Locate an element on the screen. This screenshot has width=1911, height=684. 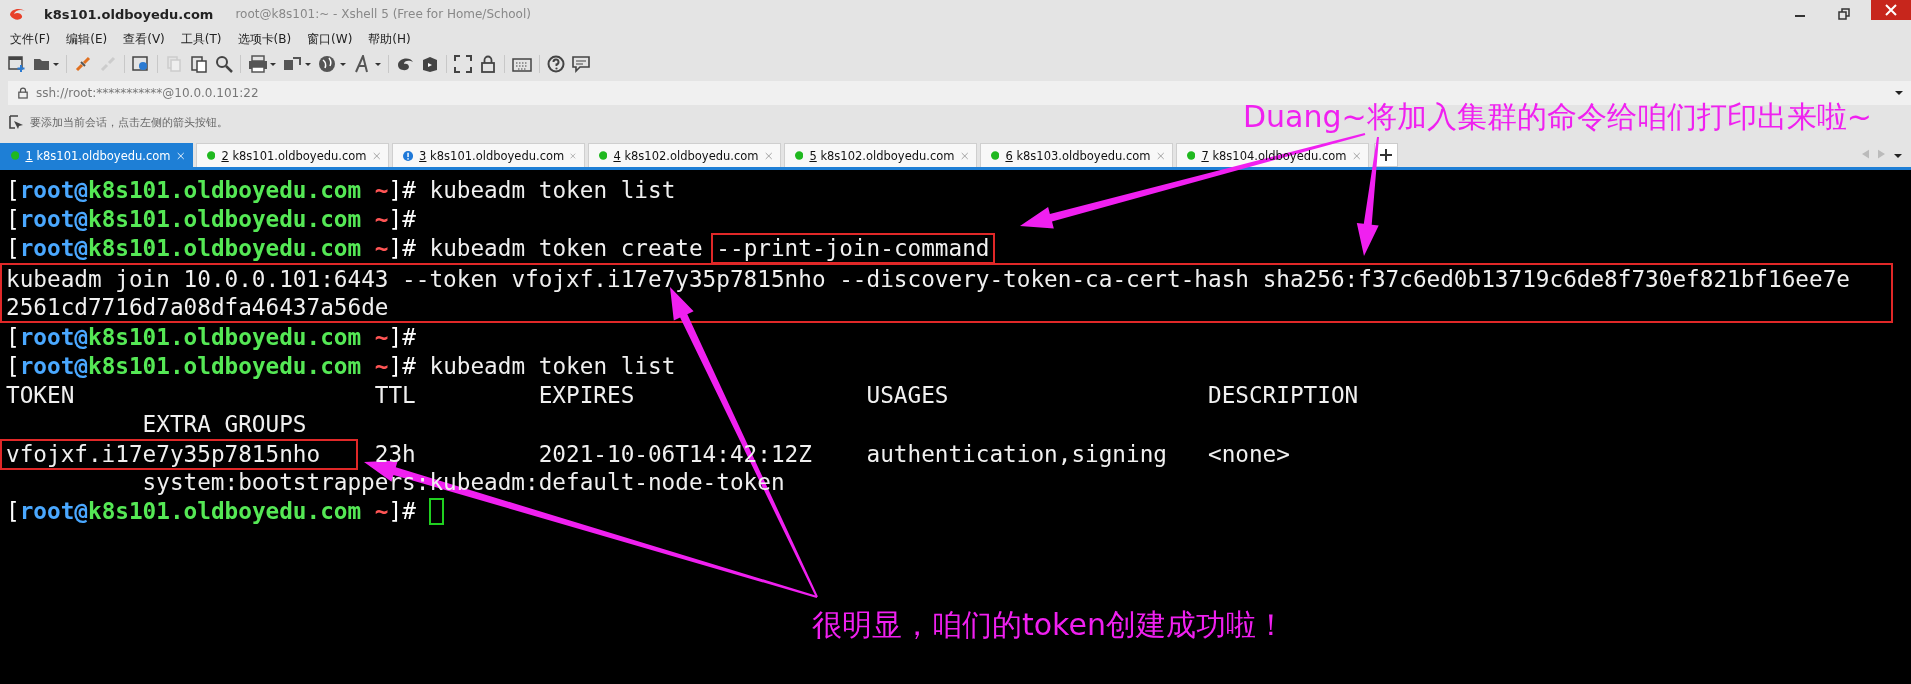
info-icon is located at coordinates (408, 155).